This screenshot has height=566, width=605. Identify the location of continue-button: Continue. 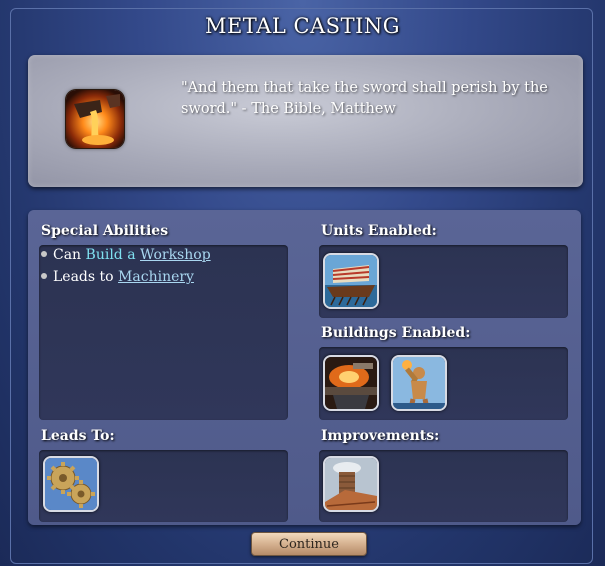
(309, 544).